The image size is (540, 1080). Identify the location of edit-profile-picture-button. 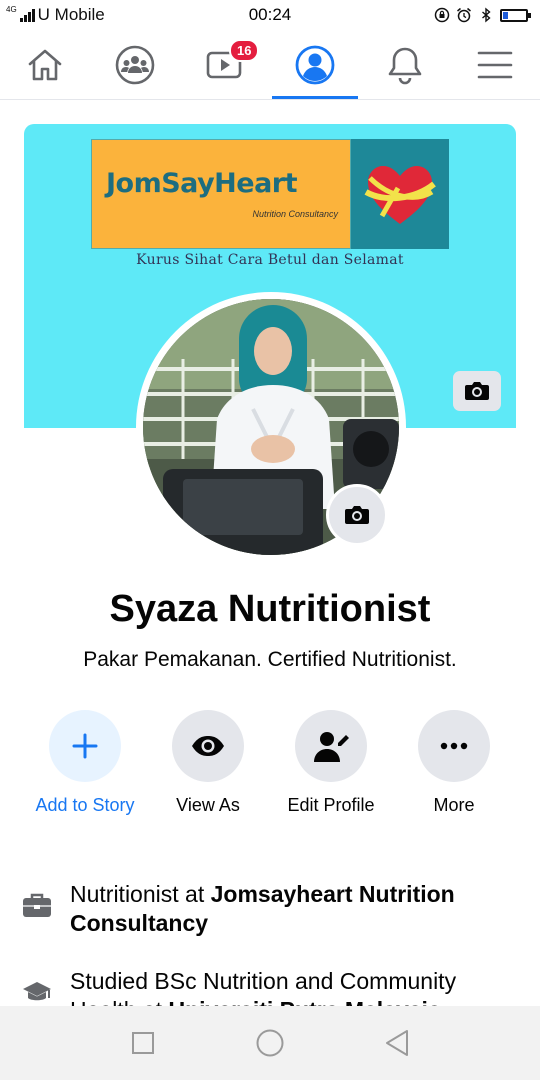
(357, 515).